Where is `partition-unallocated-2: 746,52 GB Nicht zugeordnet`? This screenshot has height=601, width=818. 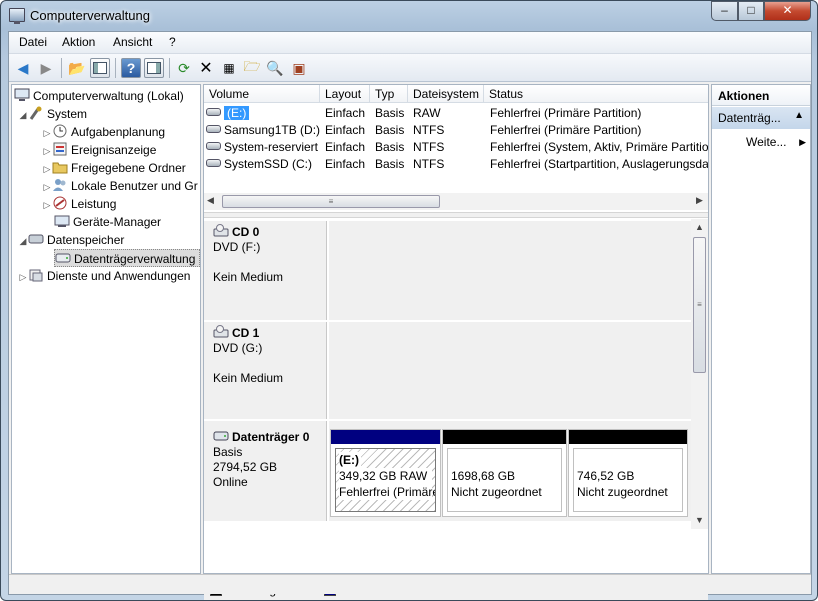 partition-unallocated-2: 746,52 GB Nicht zugeordnet is located at coordinates (628, 473).